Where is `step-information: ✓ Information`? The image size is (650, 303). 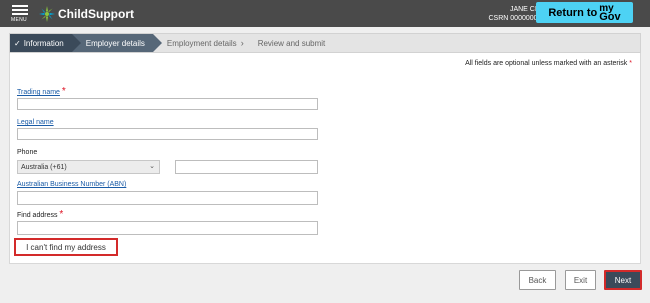
step-information: ✓ Information is located at coordinates (45, 43).